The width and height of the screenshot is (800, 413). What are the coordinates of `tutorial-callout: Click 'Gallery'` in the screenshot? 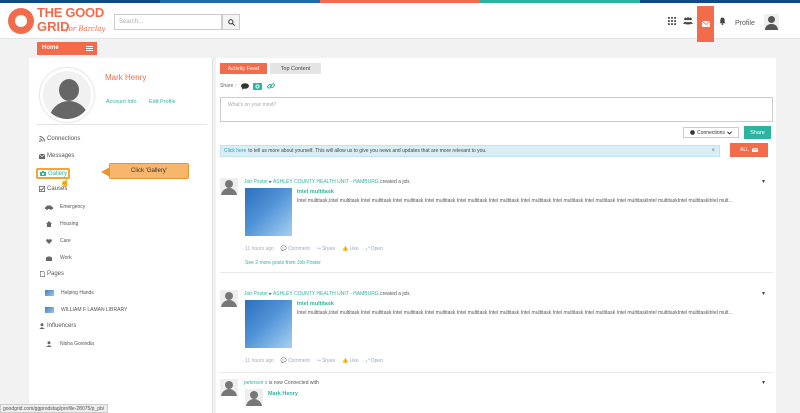 It's located at (145, 171).